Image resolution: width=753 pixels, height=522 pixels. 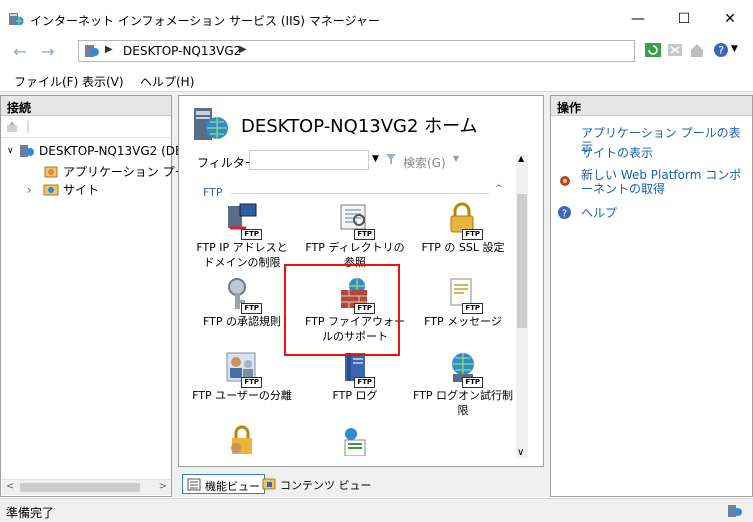 What do you see at coordinates (27, 151) in the screenshot?
I see `server-icon` at bounding box center [27, 151].